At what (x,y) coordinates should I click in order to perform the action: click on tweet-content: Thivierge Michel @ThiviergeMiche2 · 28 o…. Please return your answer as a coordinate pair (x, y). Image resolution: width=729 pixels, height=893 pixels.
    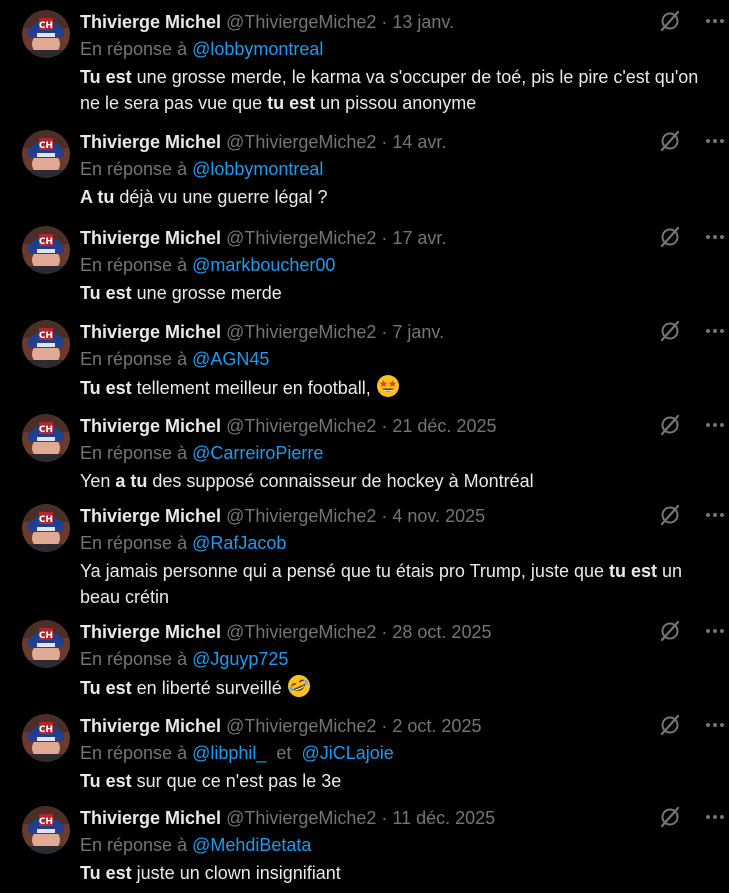
    Looking at the image, I should click on (404, 660).